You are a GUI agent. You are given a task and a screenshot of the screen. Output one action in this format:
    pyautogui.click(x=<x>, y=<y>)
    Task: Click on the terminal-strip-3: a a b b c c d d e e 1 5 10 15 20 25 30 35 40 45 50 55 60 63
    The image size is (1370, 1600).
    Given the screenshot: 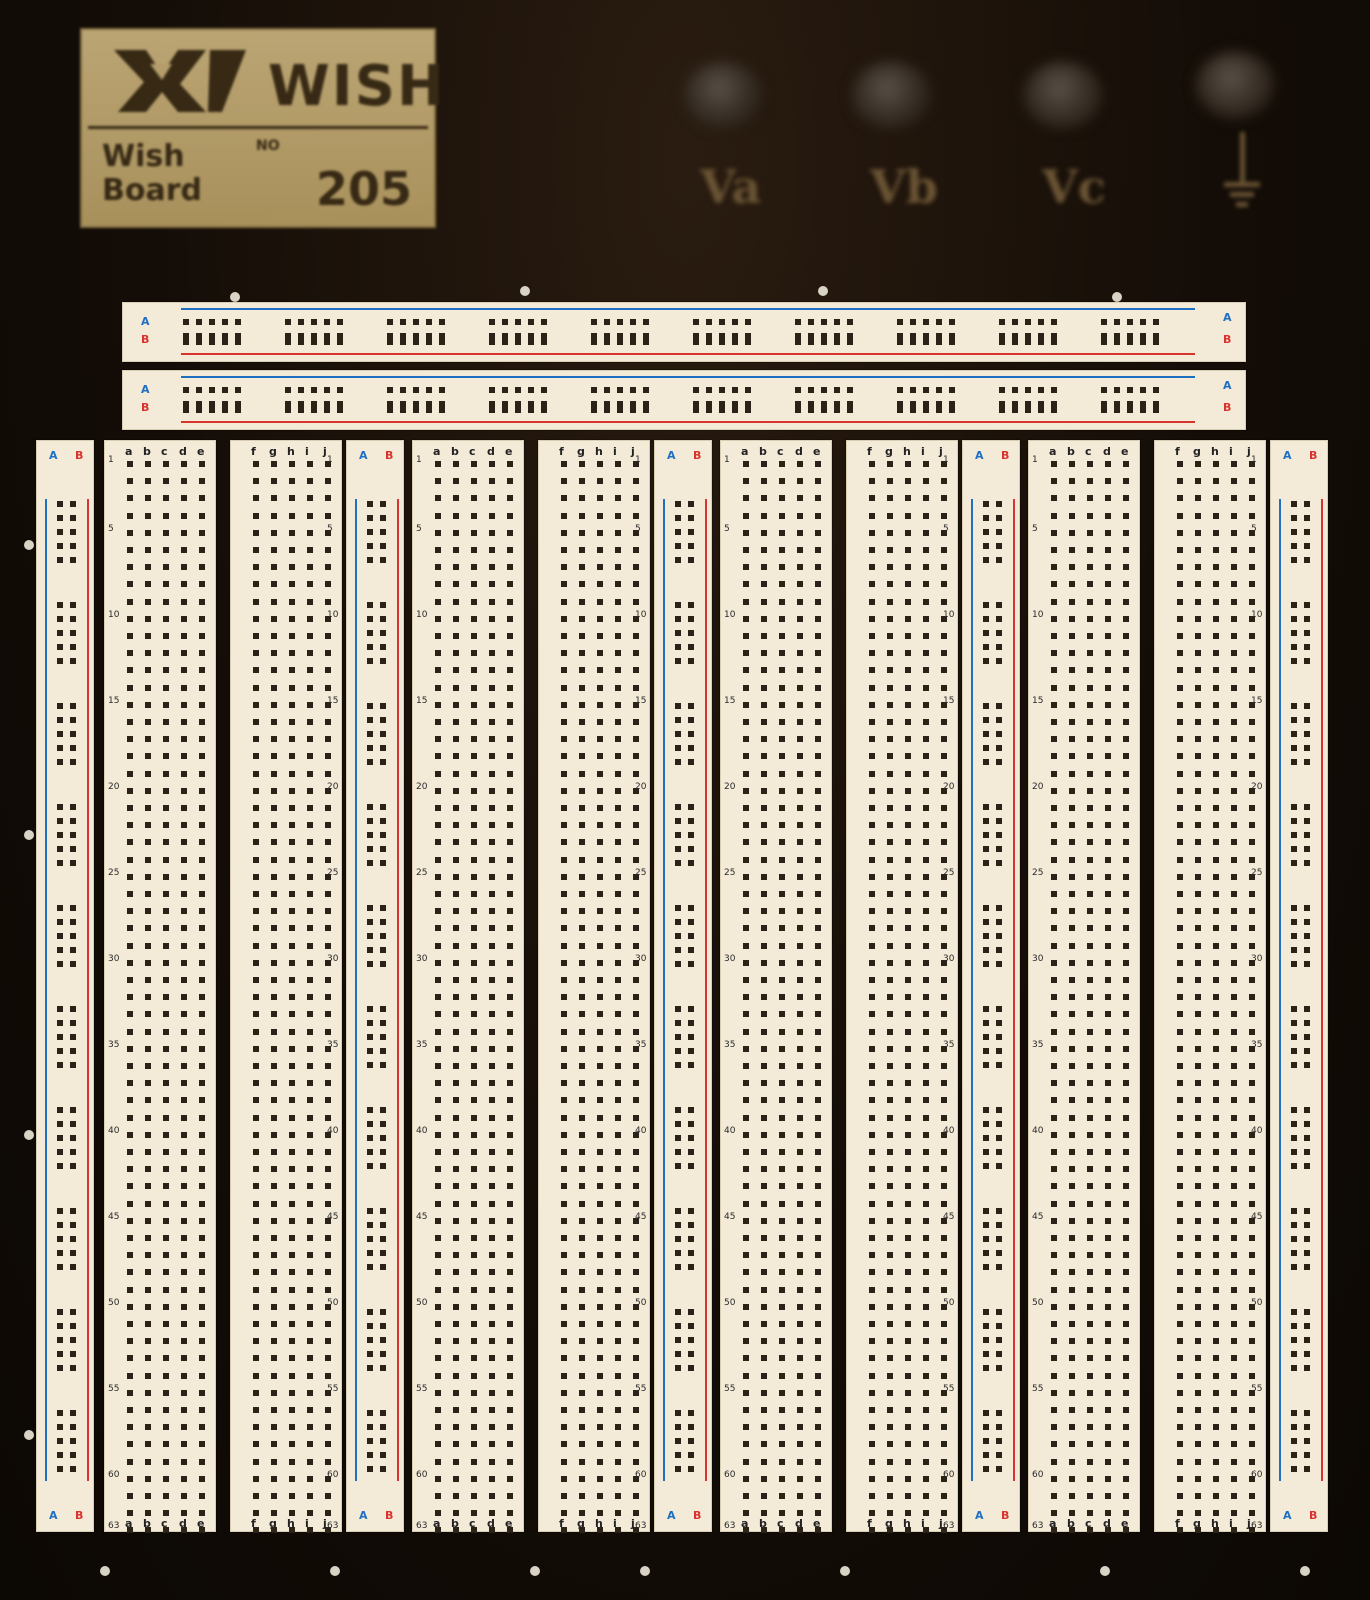 What is the action you would take?
    pyautogui.click(x=468, y=987)
    